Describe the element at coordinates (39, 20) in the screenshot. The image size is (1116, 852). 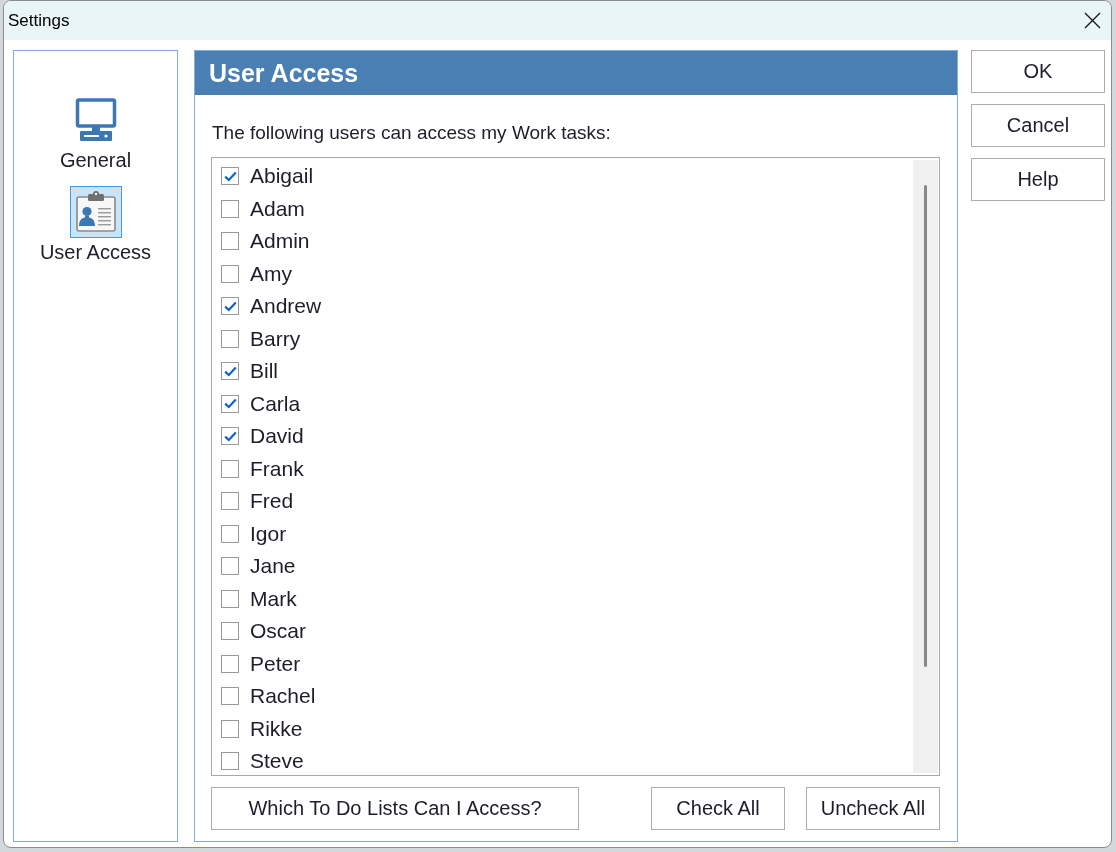
I see `window-title: Settings` at that location.